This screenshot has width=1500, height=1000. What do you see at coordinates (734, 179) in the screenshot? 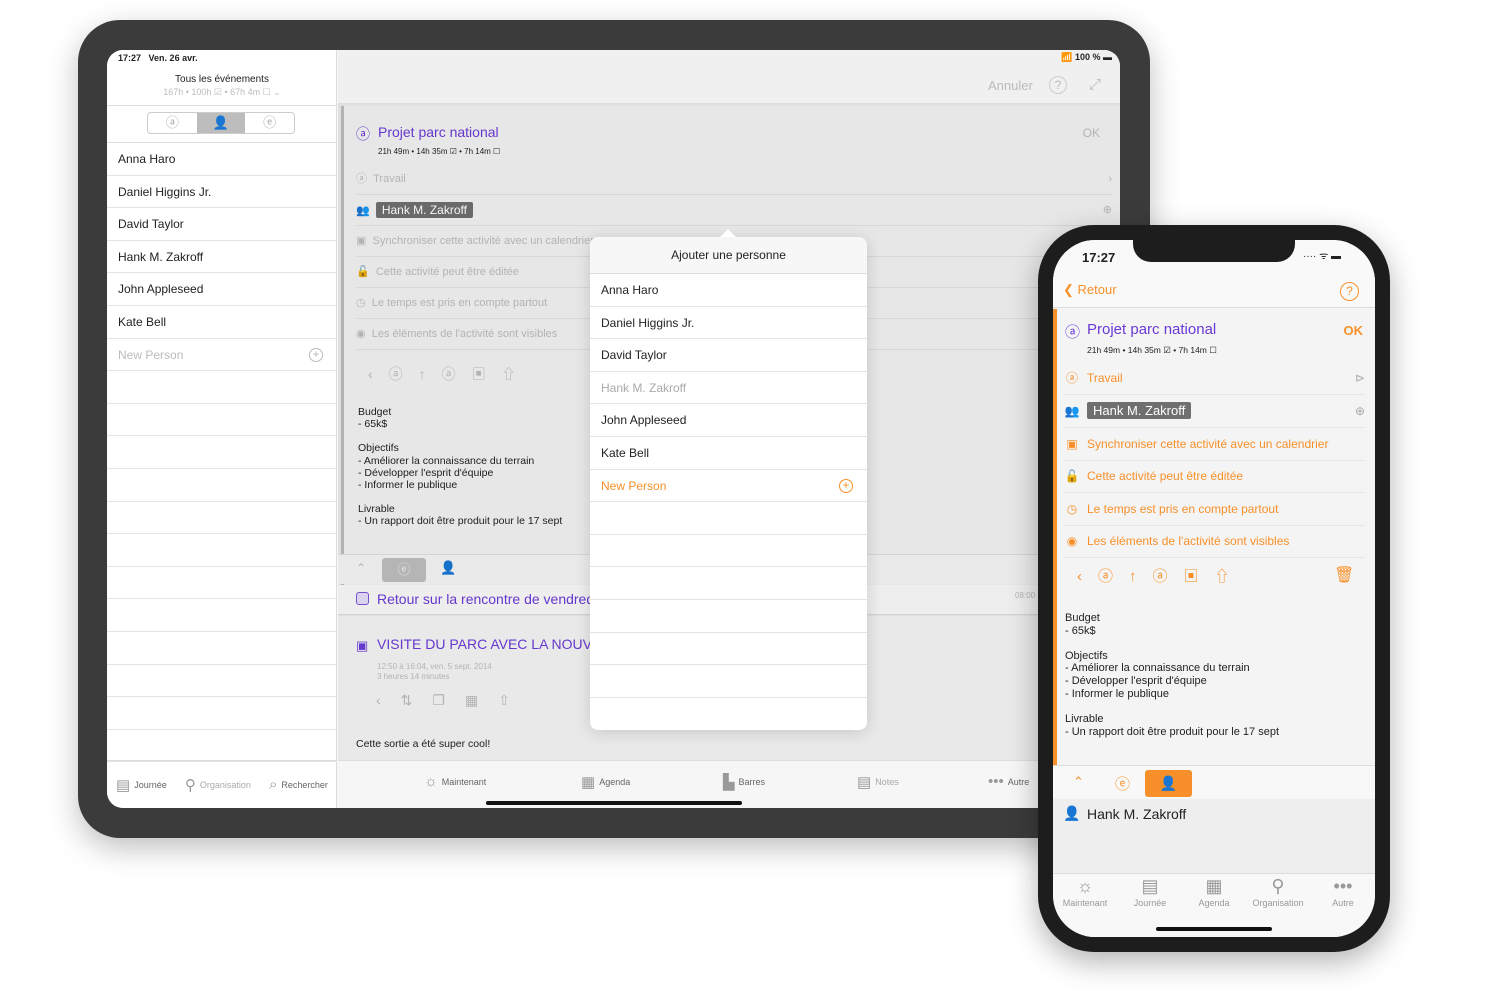
I see `category-row: ⓐ Travail ›` at bounding box center [734, 179].